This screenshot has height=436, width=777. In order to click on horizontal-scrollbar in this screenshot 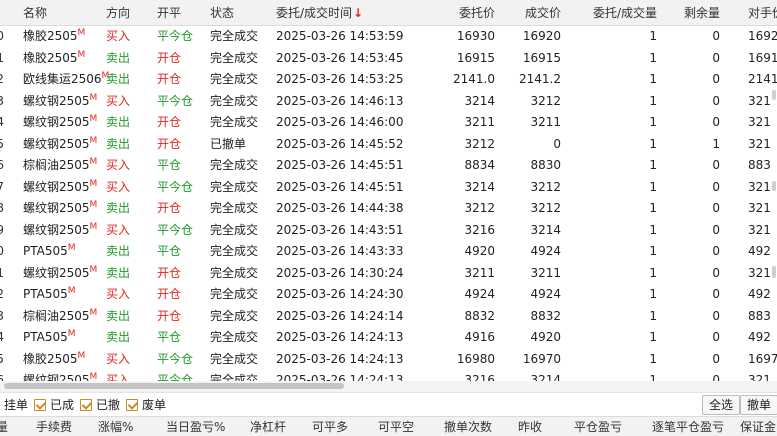, I will do `click(388, 386)`.